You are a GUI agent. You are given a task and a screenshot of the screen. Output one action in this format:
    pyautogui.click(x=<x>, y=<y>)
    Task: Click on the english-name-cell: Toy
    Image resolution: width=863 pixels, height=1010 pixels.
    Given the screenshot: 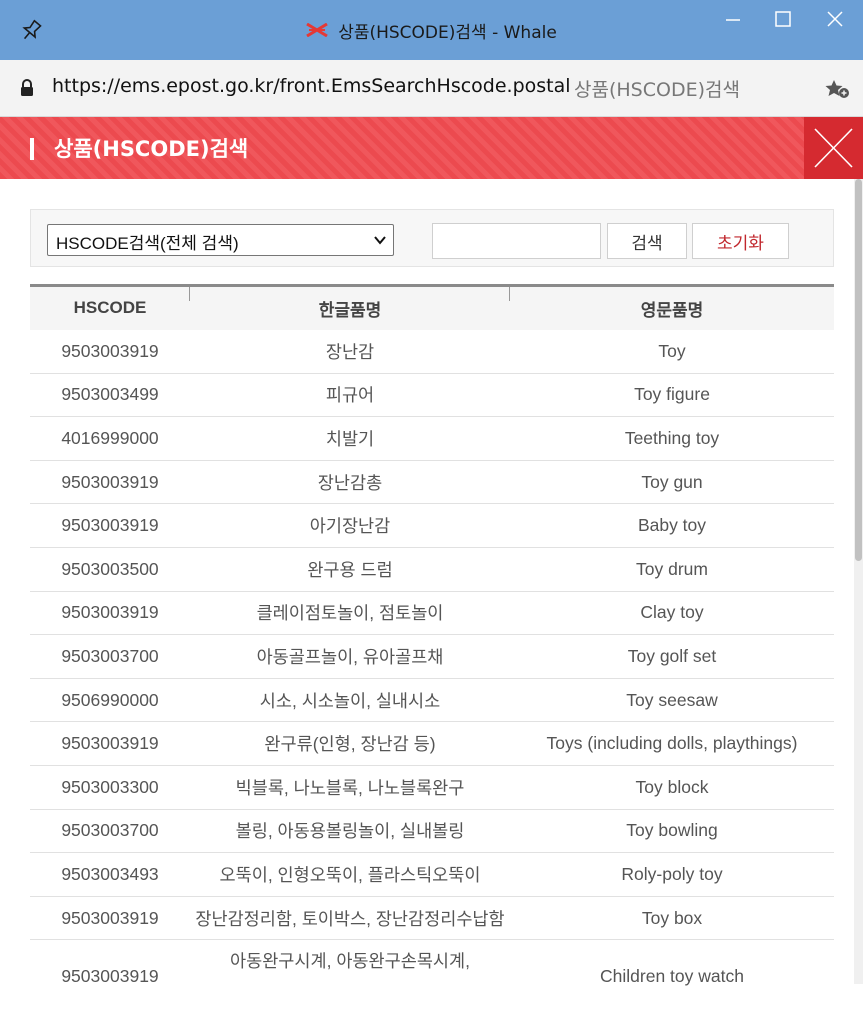 What is the action you would take?
    pyautogui.click(x=672, y=350)
    